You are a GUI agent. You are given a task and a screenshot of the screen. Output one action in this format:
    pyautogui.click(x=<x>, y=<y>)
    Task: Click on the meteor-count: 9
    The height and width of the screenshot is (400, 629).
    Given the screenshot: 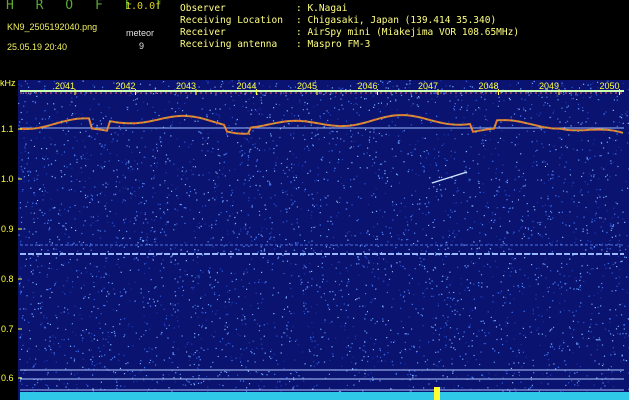 What is the action you would take?
    pyautogui.click(x=142, y=46)
    